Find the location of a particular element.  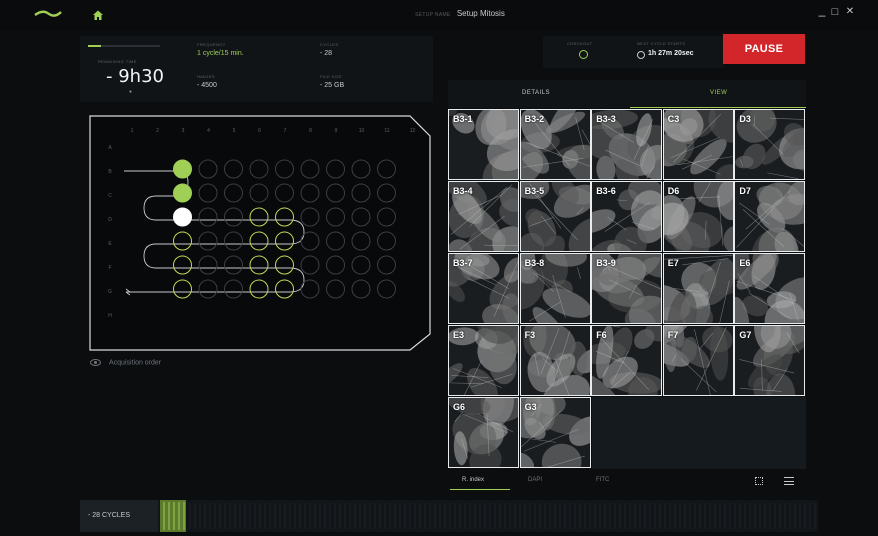

image-tile-label: B3-4 is located at coordinates (463, 191).